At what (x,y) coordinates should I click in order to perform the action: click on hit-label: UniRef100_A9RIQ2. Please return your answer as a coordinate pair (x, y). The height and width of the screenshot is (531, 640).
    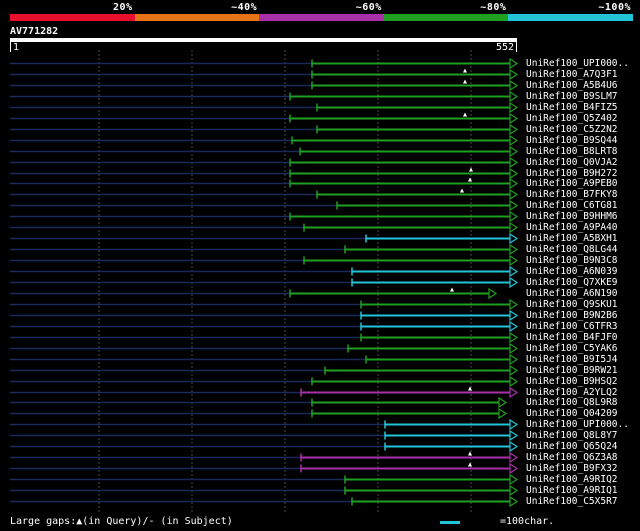
    Looking at the image, I should click on (572, 479).